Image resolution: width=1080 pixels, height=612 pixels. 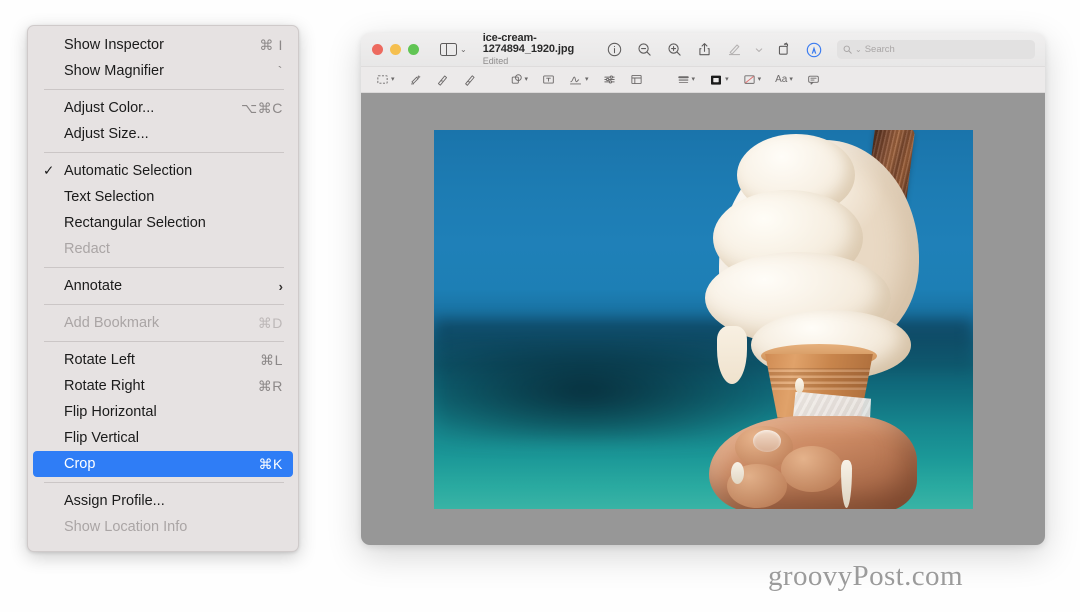 What do you see at coordinates (847, 49) in the screenshot?
I see `search-icon` at bounding box center [847, 49].